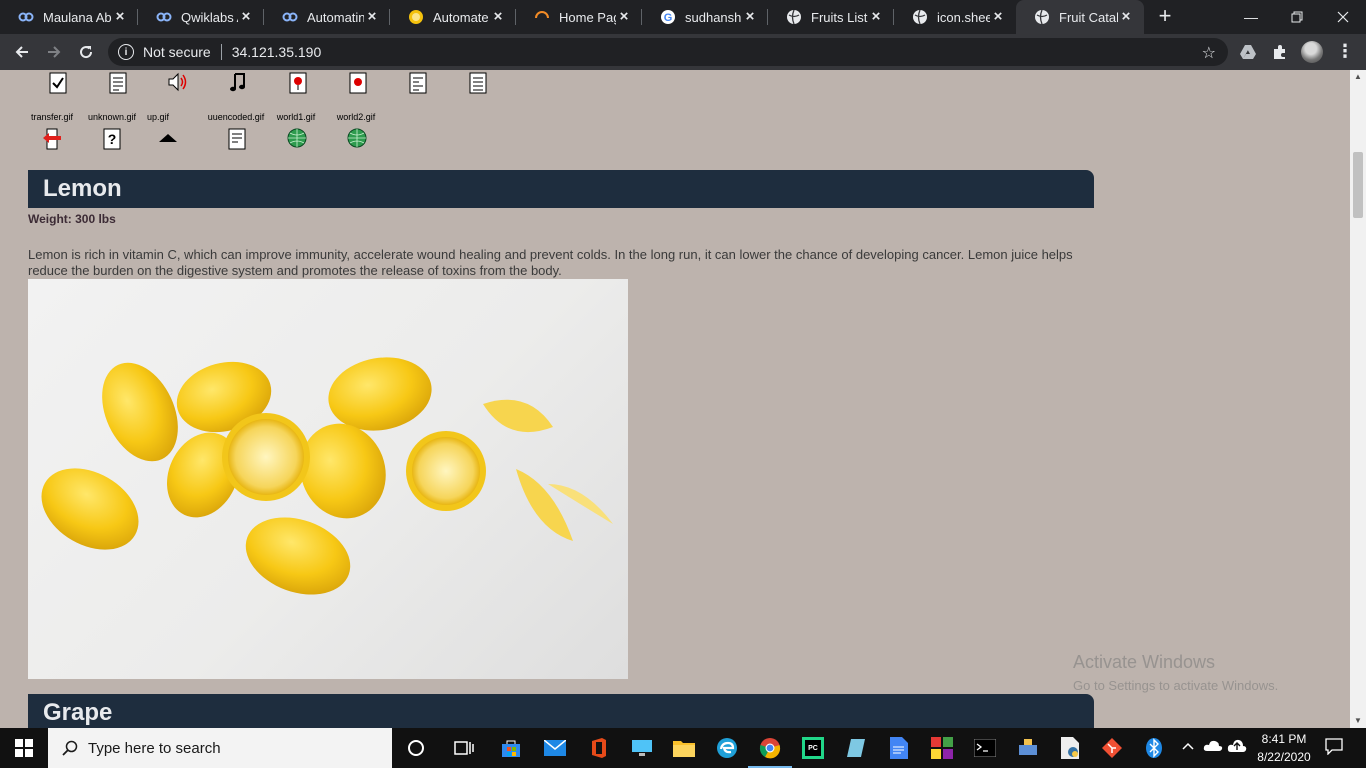 Image resolution: width=1366 pixels, height=768 pixels. I want to click on google-icon: G, so click(668, 17).